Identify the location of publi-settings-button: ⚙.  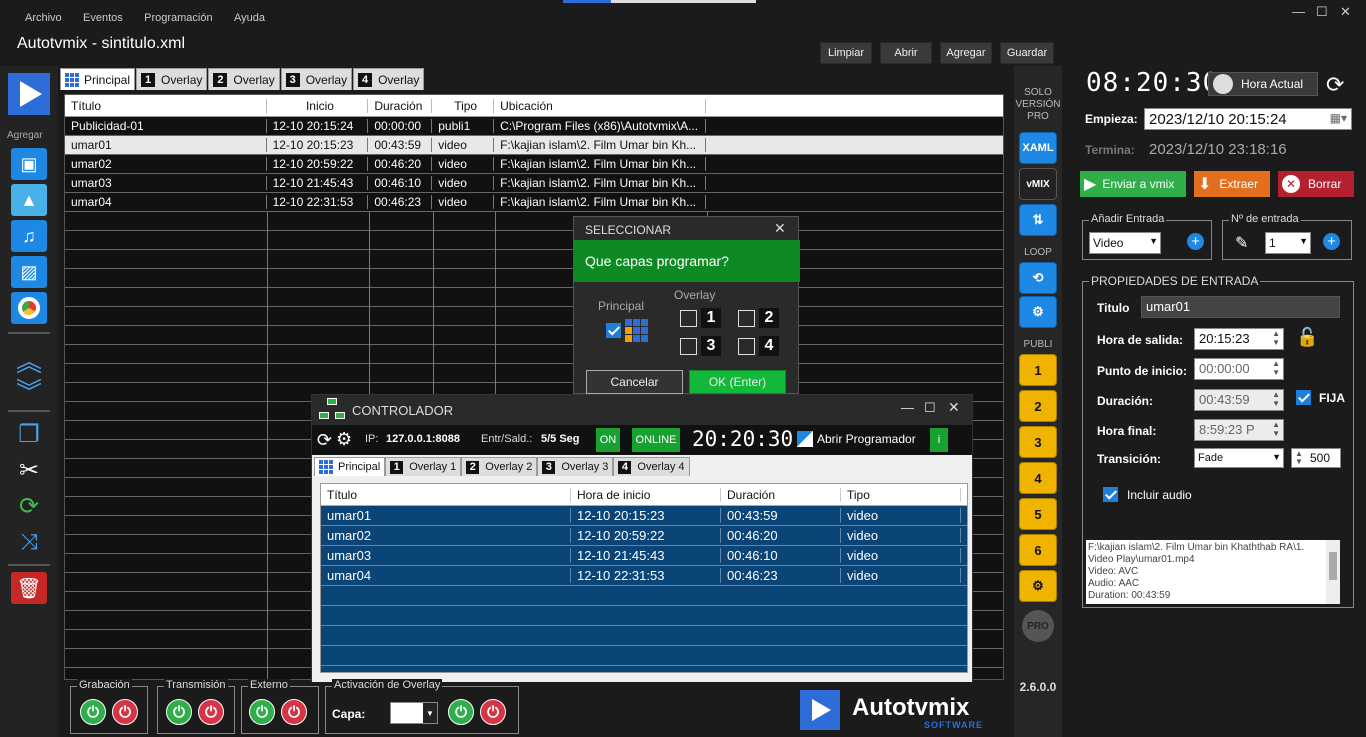
(1038, 586).